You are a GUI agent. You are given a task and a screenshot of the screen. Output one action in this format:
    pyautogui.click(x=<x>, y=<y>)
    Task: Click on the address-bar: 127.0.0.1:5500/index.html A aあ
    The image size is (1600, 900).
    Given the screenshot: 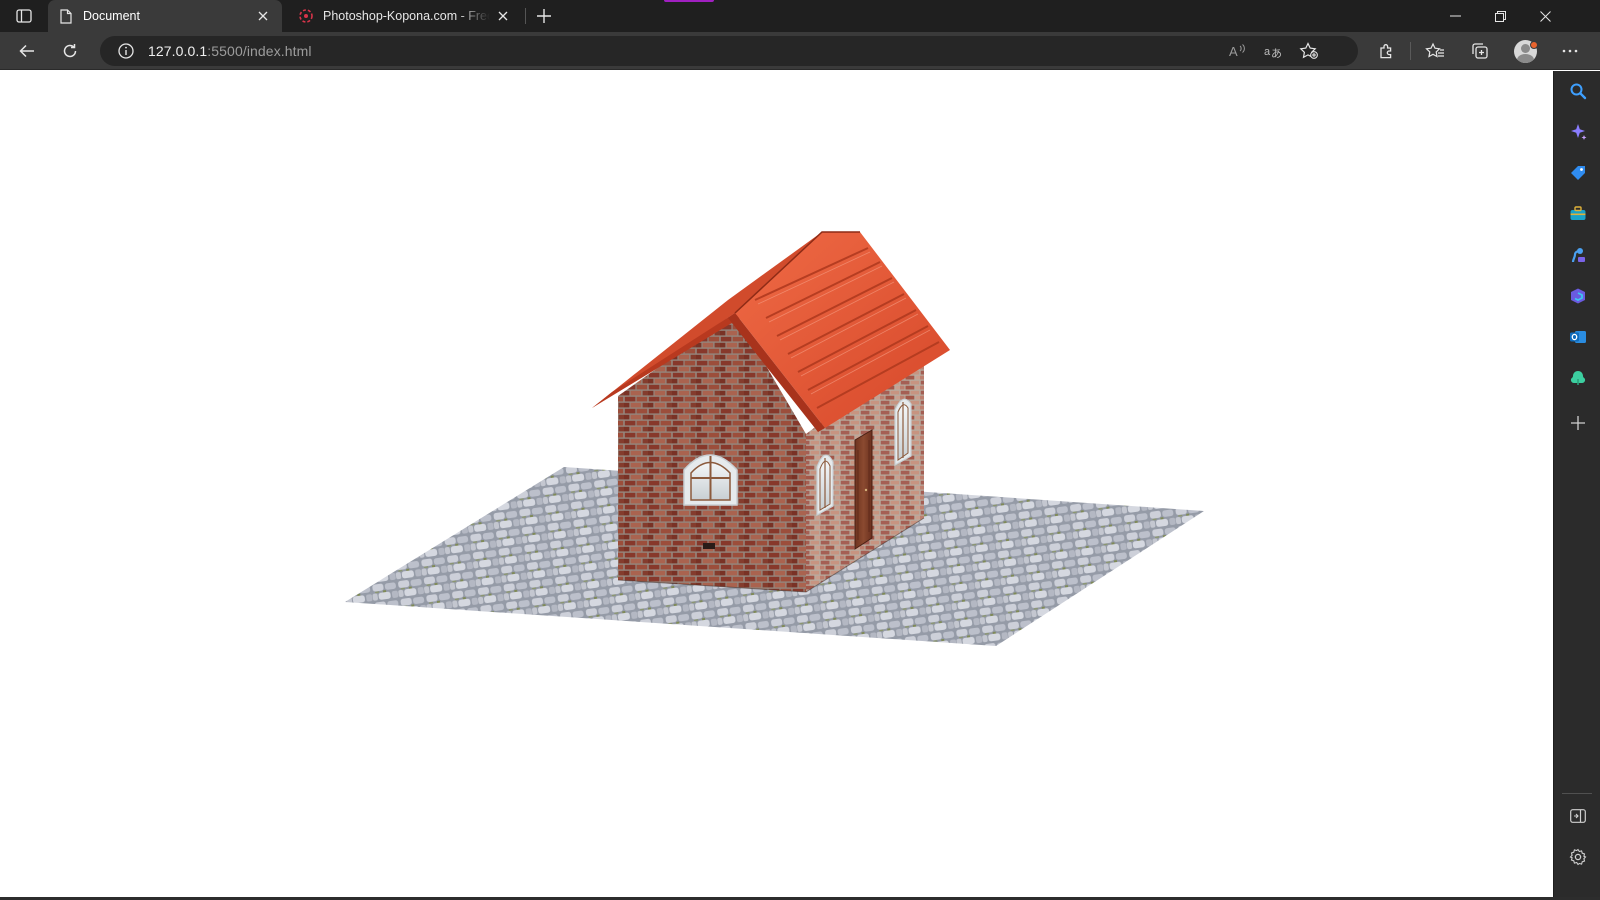 What is the action you would take?
    pyautogui.click(x=729, y=51)
    